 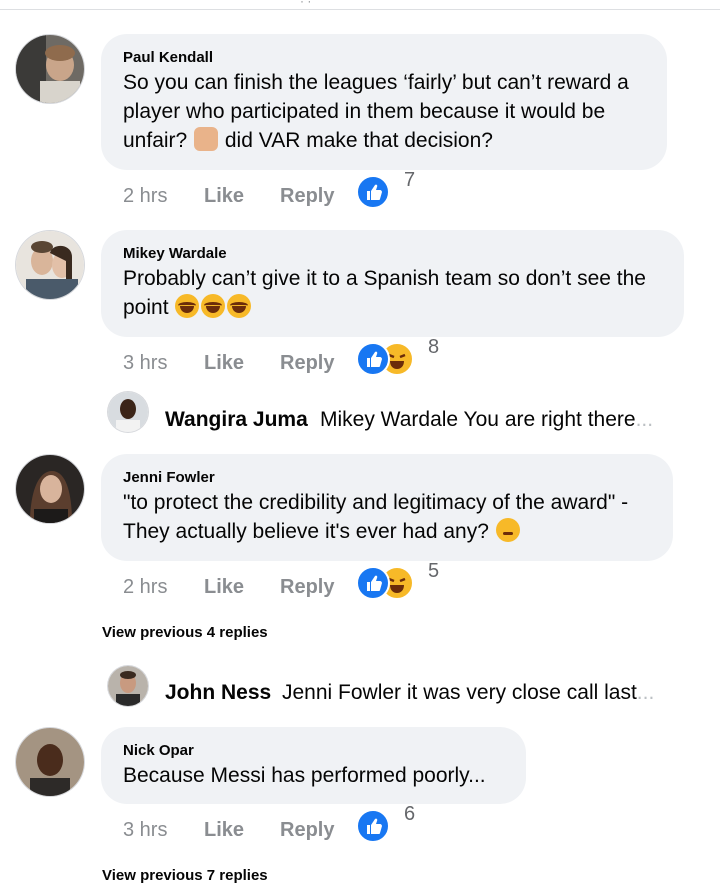 What do you see at coordinates (410, 180) in the screenshot?
I see `reaction-count: 7` at bounding box center [410, 180].